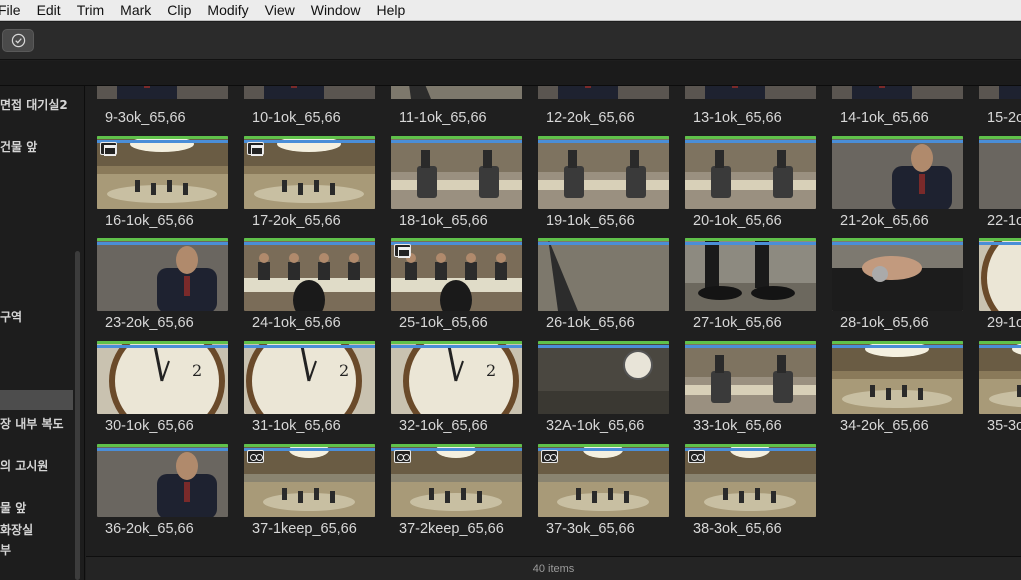  I want to click on sidebar-item-event: 의 고시원, so click(24, 465).